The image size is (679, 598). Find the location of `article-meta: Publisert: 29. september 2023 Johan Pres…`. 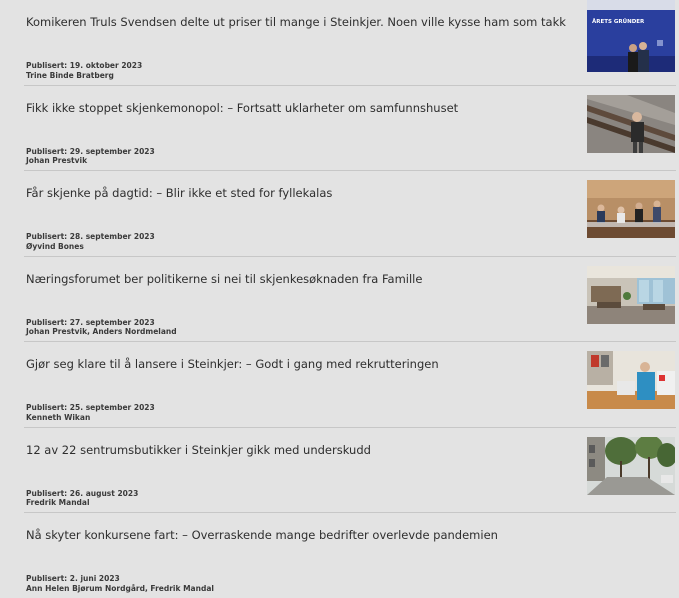

article-meta: Publisert: 29. september 2023 Johan Pres… is located at coordinates (90, 156).